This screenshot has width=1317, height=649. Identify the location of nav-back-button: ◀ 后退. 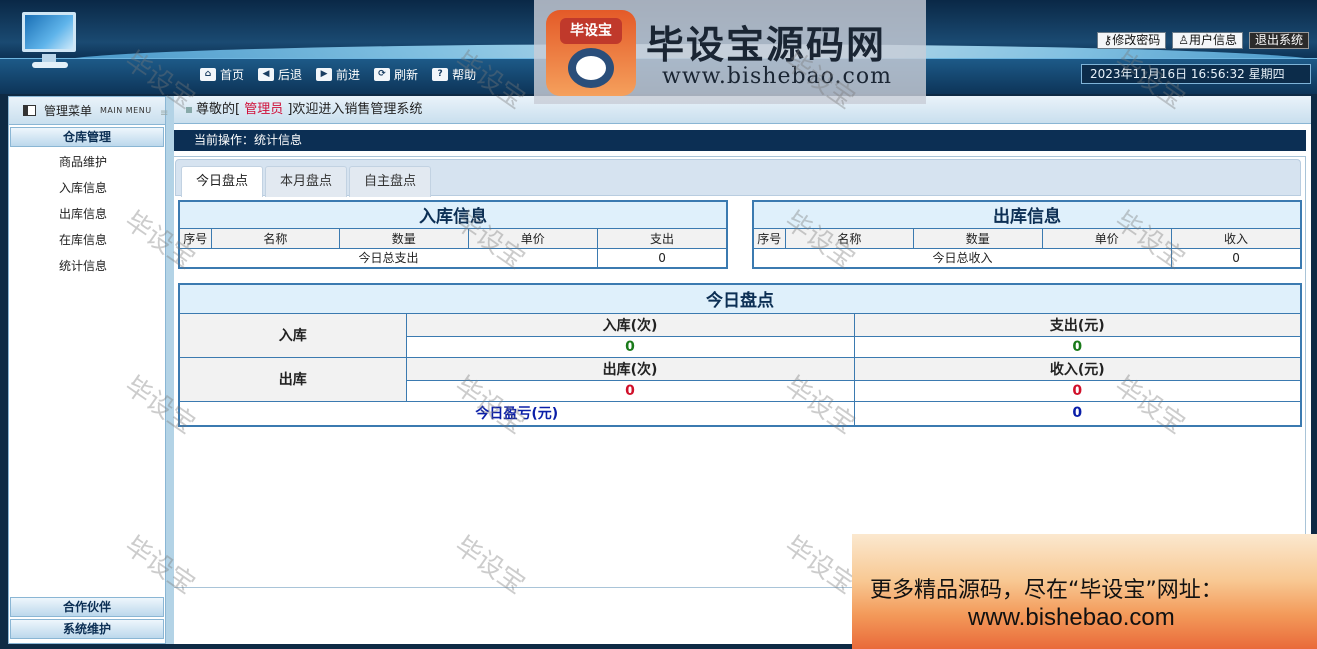
(280, 74).